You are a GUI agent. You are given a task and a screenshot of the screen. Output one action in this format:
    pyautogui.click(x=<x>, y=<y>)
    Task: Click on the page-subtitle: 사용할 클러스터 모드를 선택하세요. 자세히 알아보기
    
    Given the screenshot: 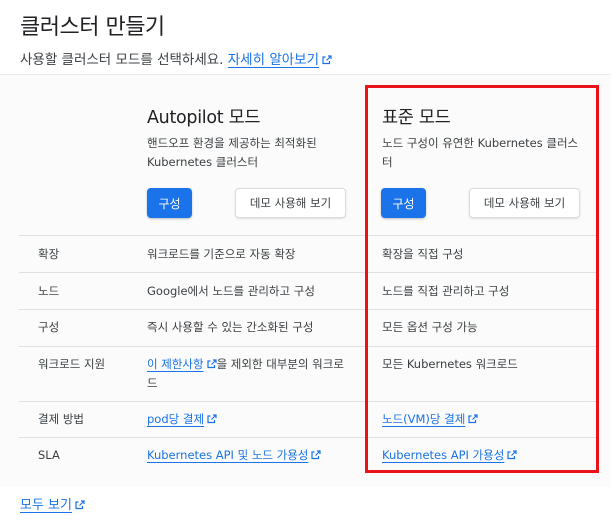 What is the action you would take?
    pyautogui.click(x=176, y=58)
    